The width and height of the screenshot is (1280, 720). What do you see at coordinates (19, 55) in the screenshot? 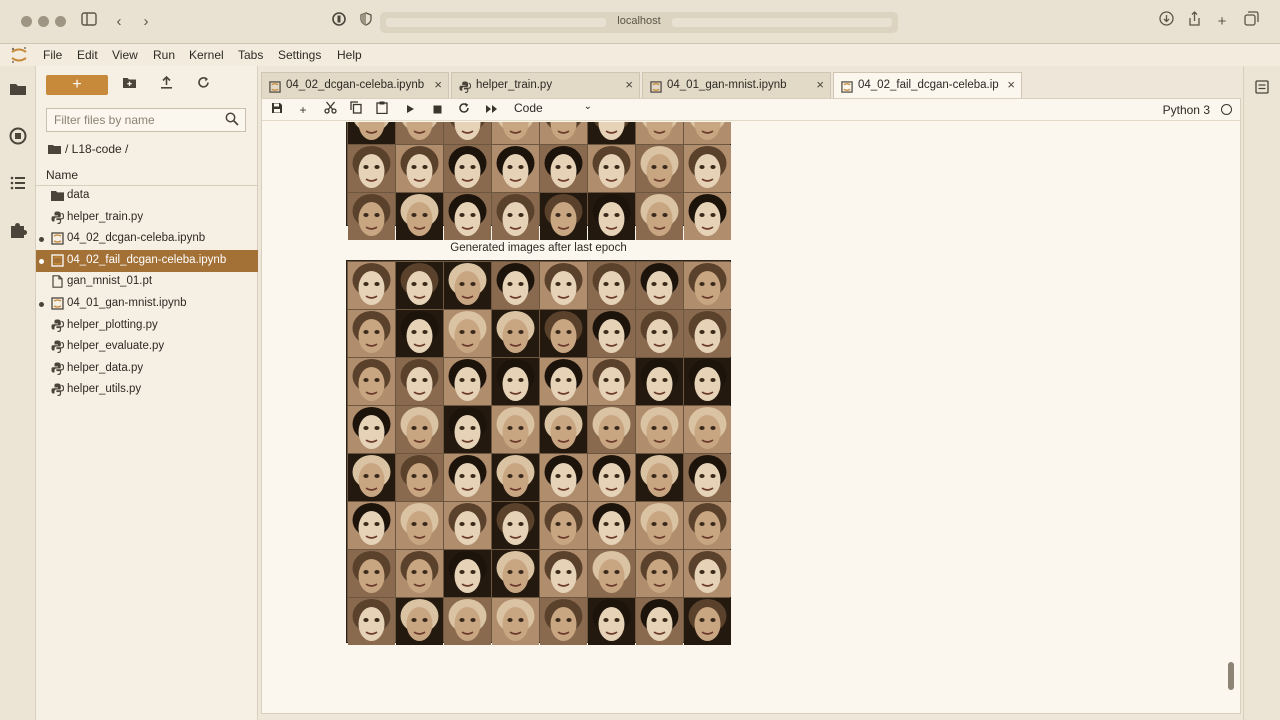
I see `jupyter-logo-icon` at bounding box center [19, 55].